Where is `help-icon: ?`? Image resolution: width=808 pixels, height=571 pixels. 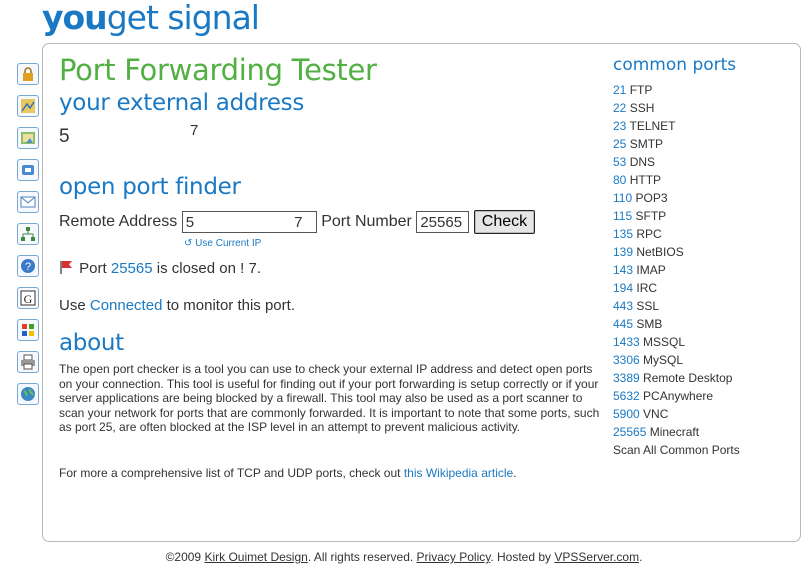
help-icon: ? is located at coordinates (28, 266).